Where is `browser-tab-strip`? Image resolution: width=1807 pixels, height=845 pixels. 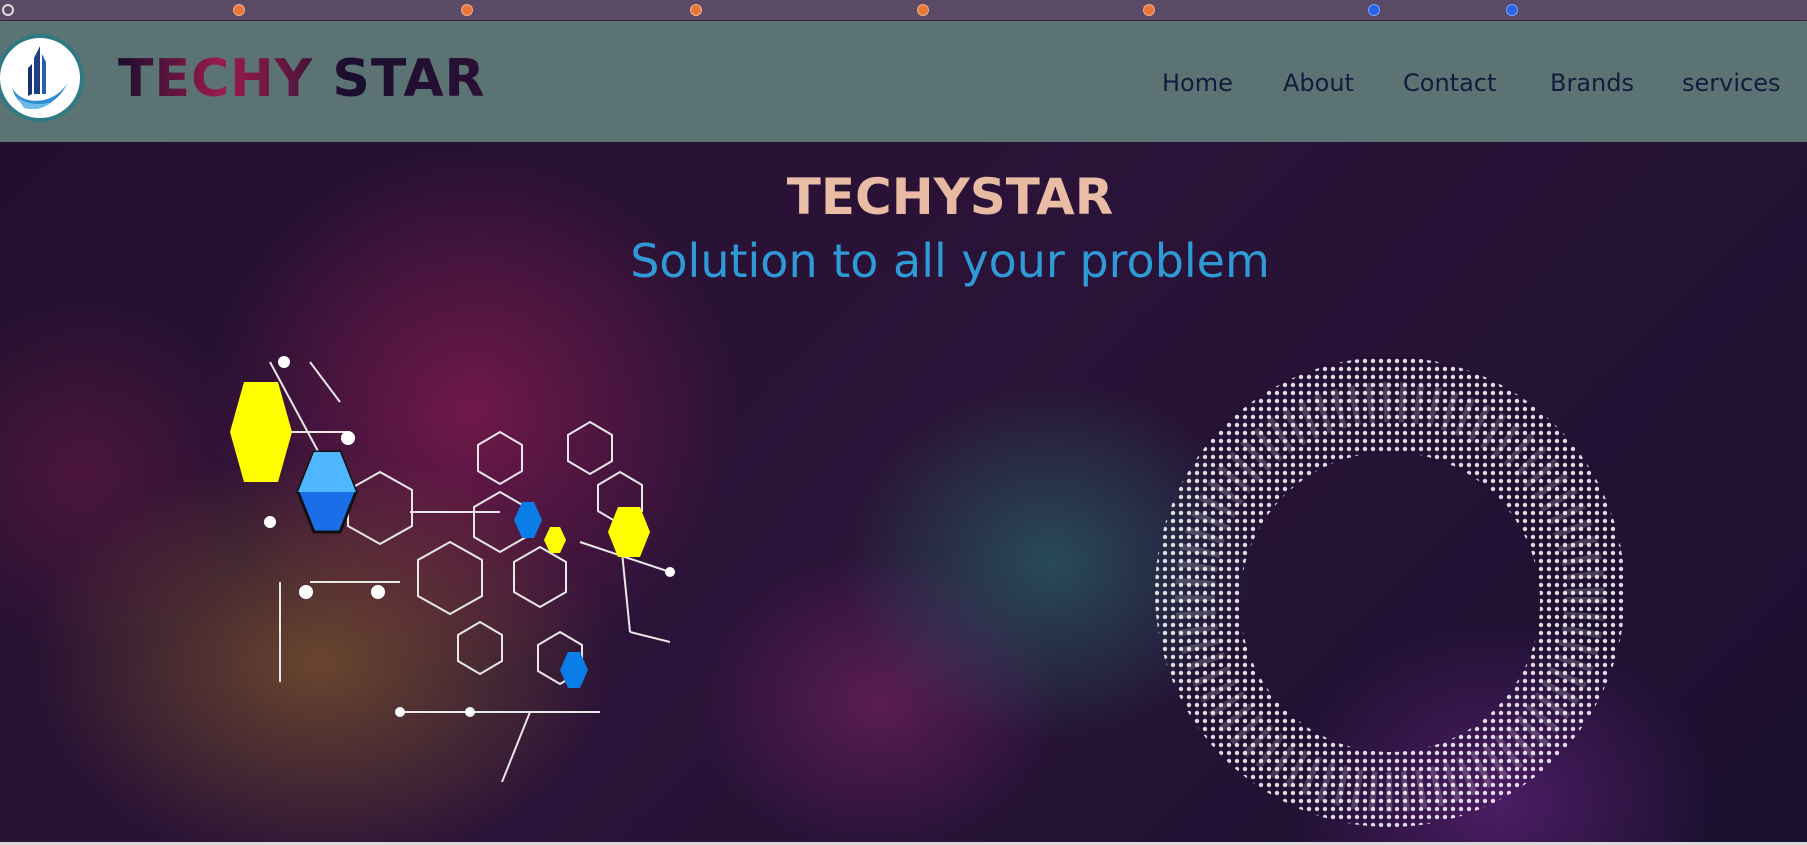
browser-tab-strip is located at coordinates (903, 10).